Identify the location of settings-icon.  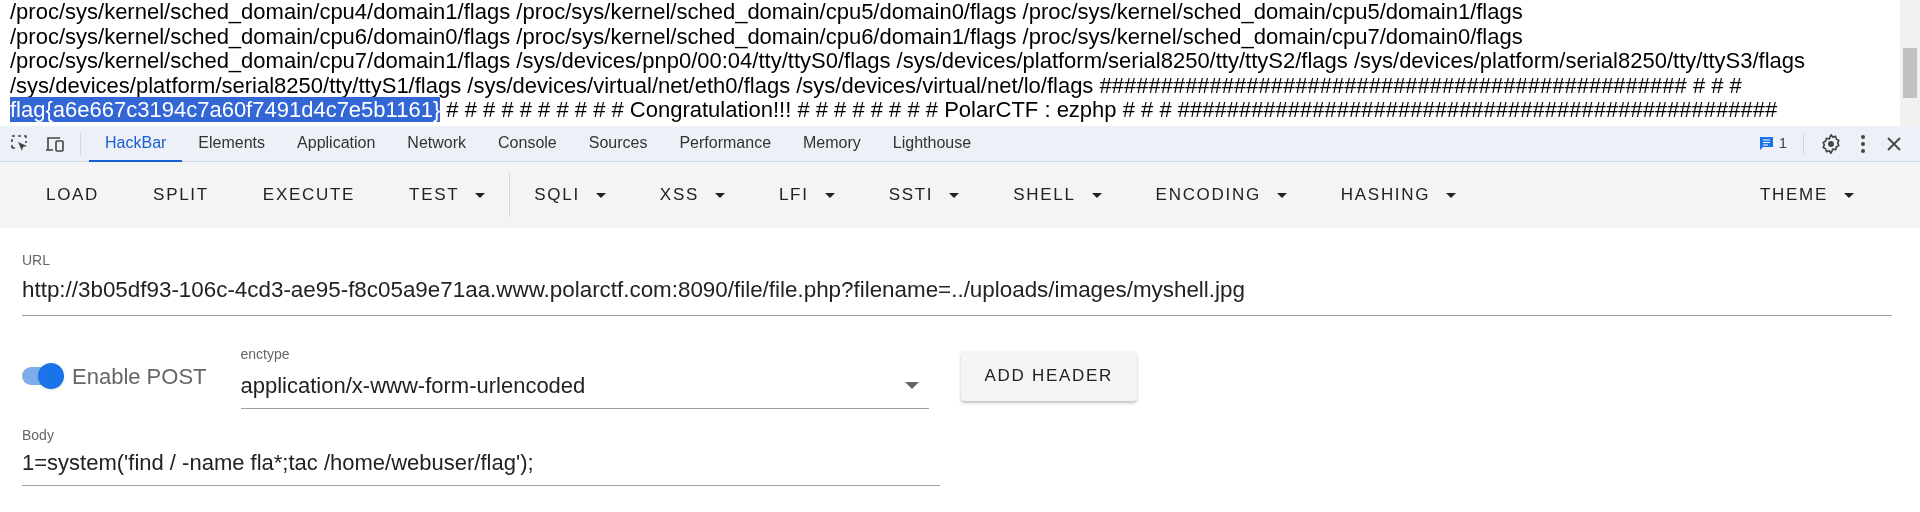
(1831, 143).